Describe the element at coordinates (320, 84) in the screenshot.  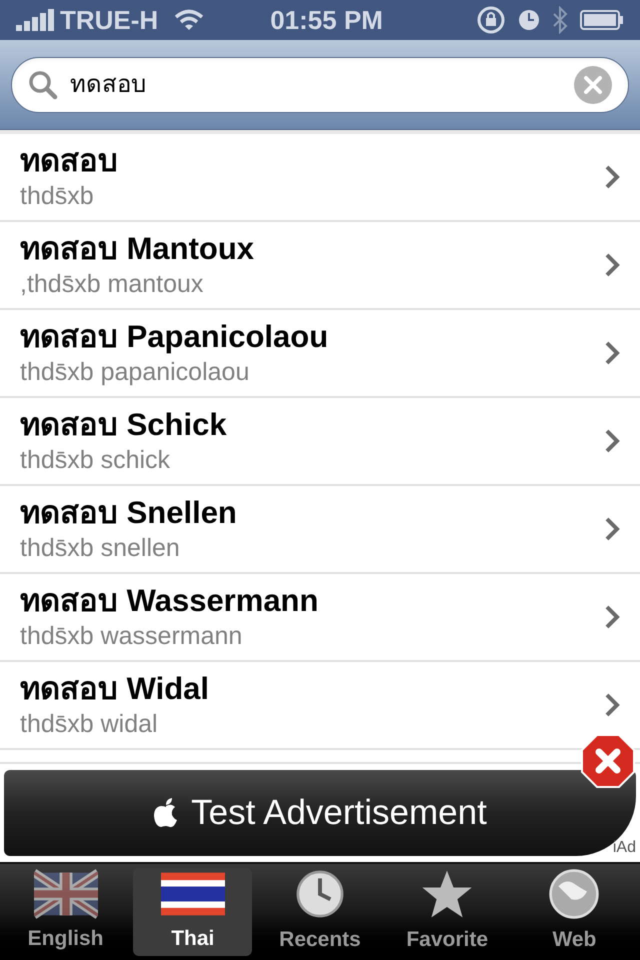
I see `search-field: ทดสอบ` at that location.